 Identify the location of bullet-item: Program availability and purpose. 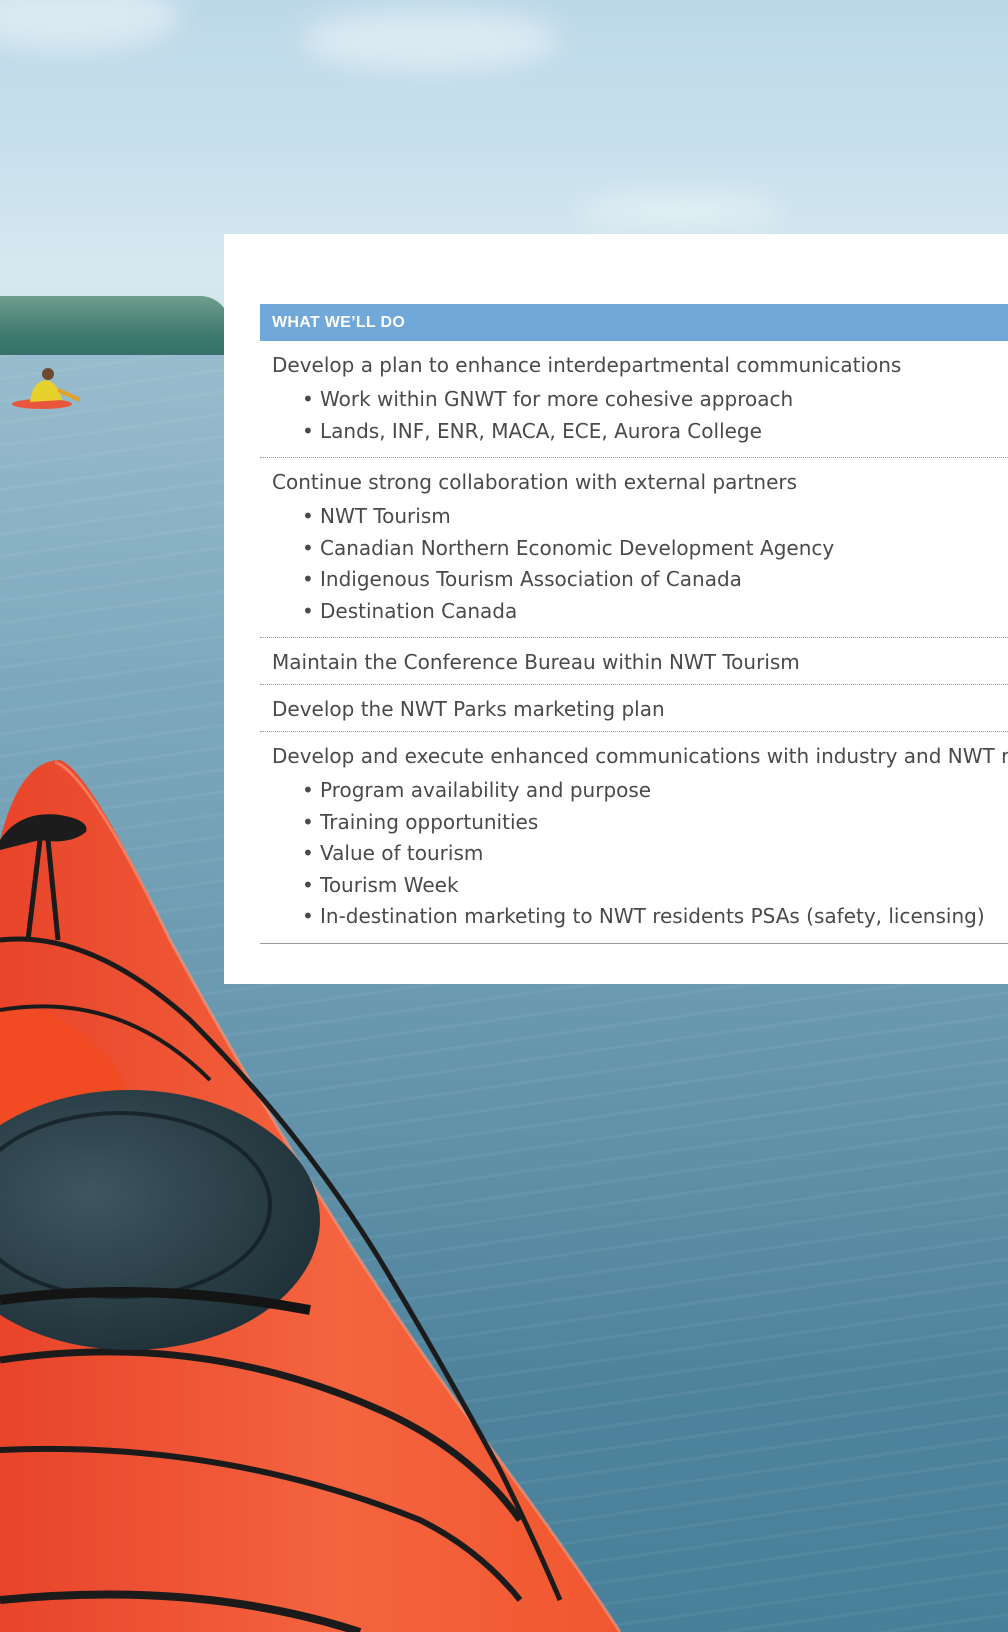
(655, 791).